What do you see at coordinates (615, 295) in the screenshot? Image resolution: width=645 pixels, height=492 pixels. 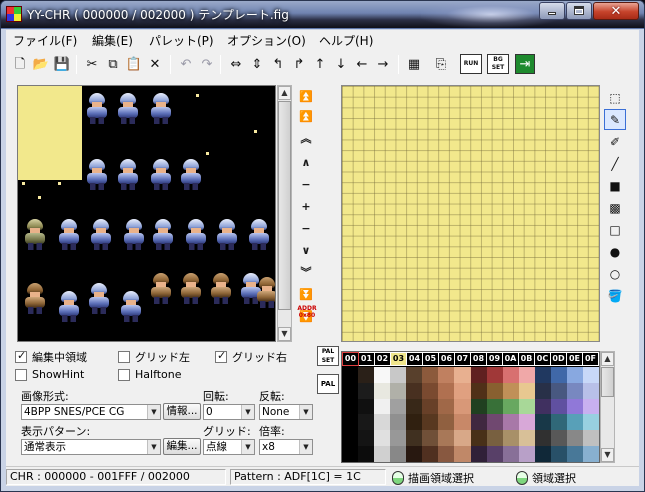 I see `fill-bucket-tool-icon: 🪣` at bounding box center [615, 295].